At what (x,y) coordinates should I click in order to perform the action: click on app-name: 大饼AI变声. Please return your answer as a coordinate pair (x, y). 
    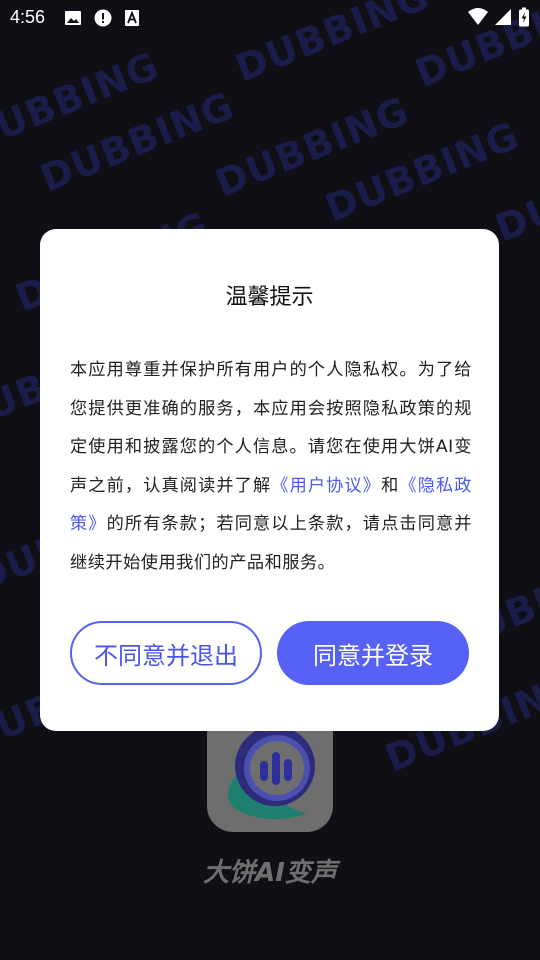
    Looking at the image, I should click on (270, 873).